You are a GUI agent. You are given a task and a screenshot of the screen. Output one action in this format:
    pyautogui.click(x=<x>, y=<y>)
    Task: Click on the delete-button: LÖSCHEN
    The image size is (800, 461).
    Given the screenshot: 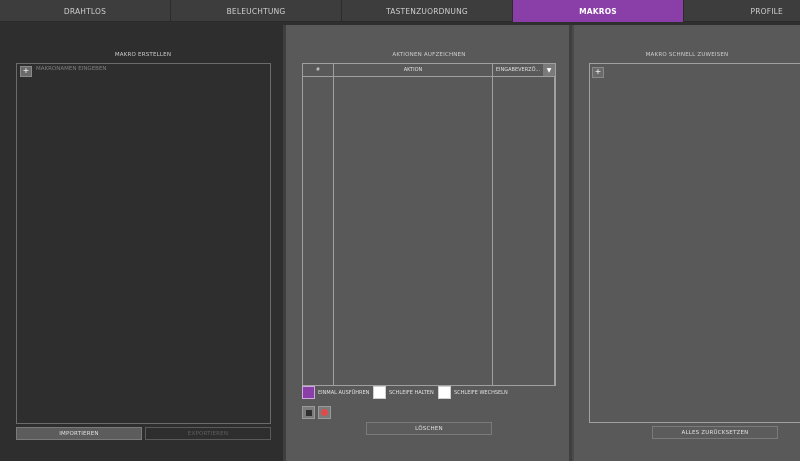 What is the action you would take?
    pyautogui.click(x=429, y=428)
    